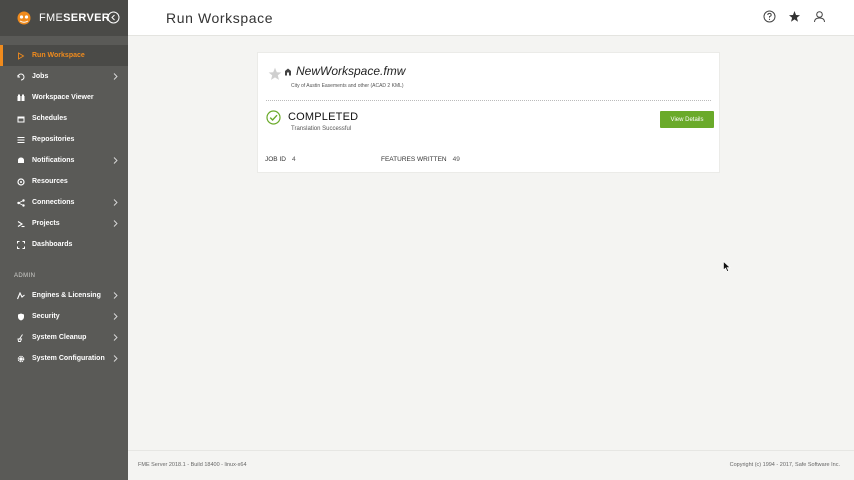  What do you see at coordinates (59, 337) in the screenshot?
I see `sidebar-item-label: System Cleanup` at bounding box center [59, 337].